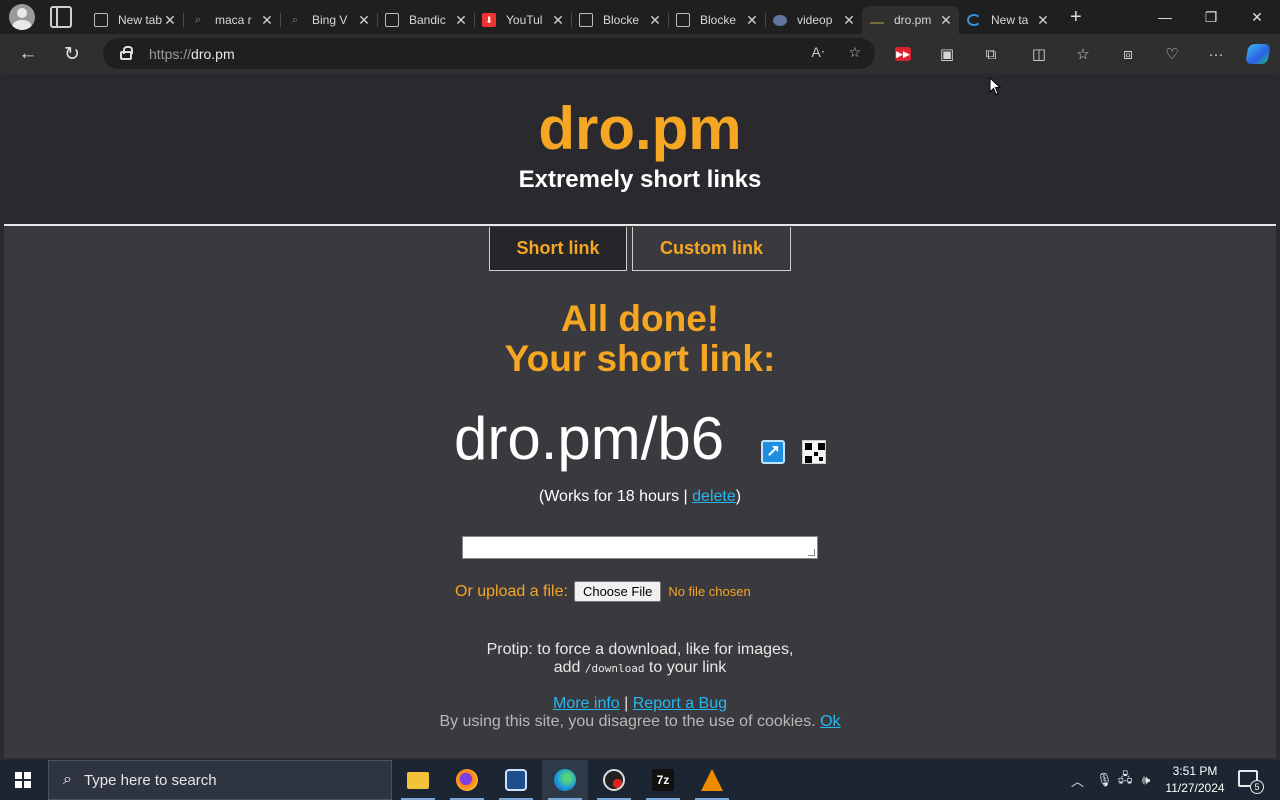  I want to click on qr-code-icon, so click(814, 452).